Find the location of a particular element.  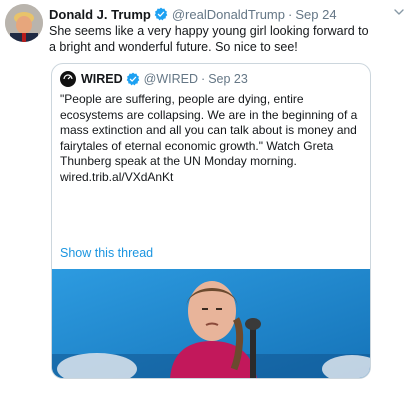

quoted-timestamp: Sep 23 is located at coordinates (228, 79).